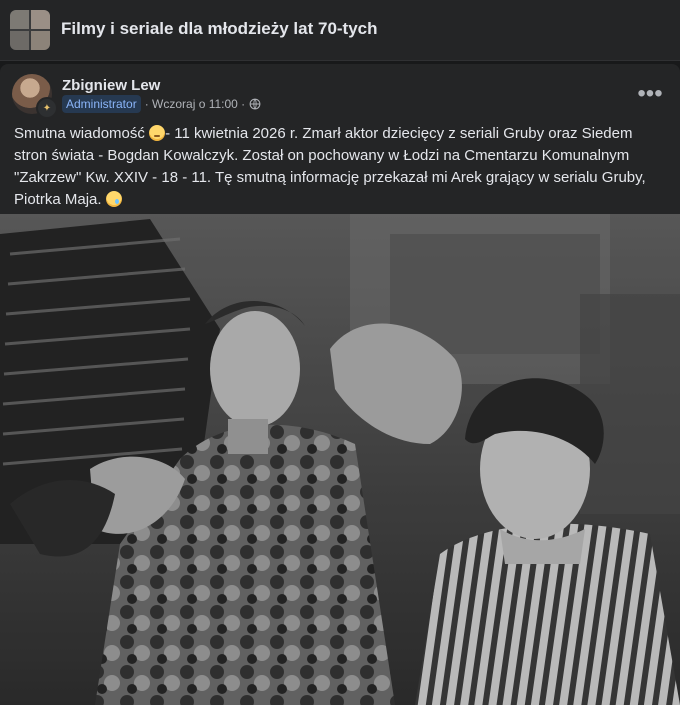 The height and width of the screenshot is (705, 680). What do you see at coordinates (30, 30) in the screenshot?
I see `group-thumbnail` at bounding box center [30, 30].